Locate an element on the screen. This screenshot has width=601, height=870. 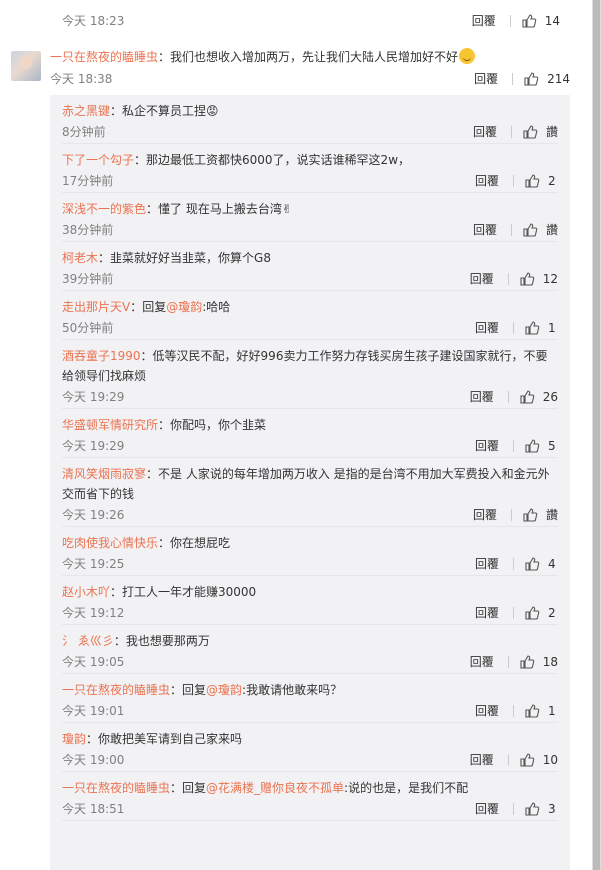
like-count: 2 is located at coordinates (552, 613).